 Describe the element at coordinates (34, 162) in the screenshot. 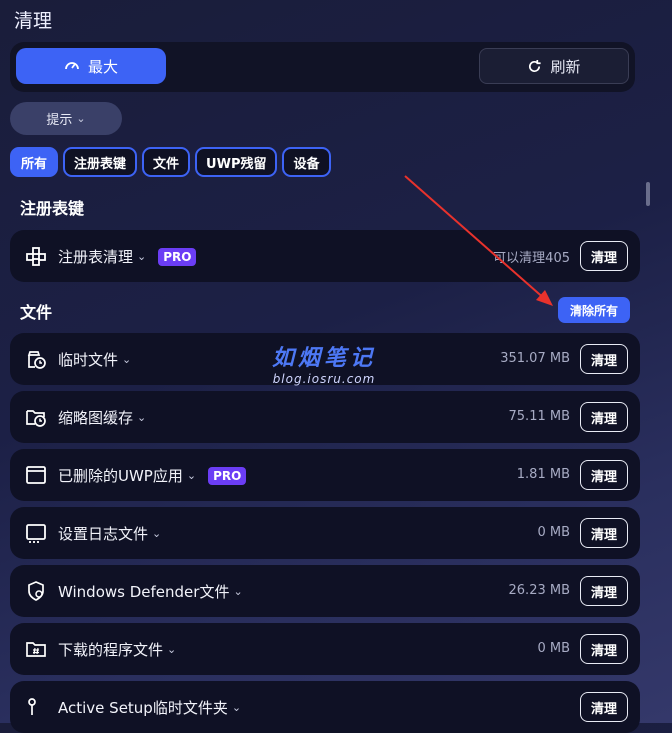

I see `filter-all: 所有` at that location.